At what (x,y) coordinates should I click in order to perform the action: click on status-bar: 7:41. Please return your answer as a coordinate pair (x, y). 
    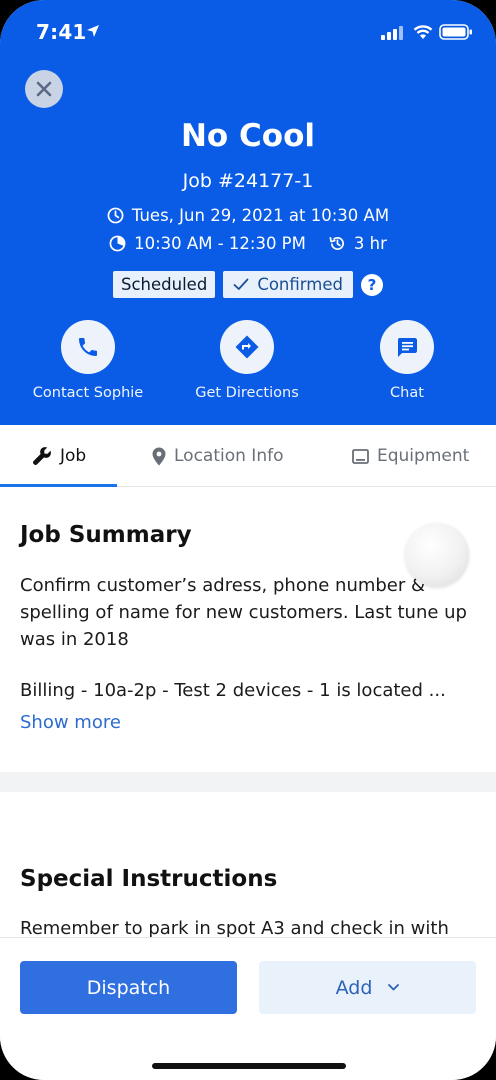
    Looking at the image, I should click on (248, 33).